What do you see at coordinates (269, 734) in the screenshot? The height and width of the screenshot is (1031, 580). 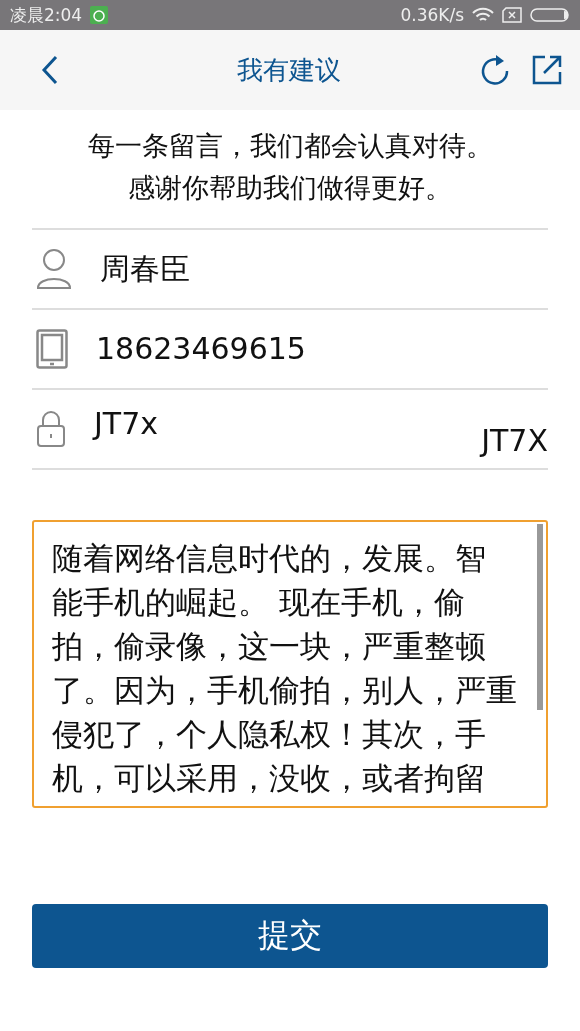 I see `message-text-line: 侵犯了，个人隐私权！其次，手` at bounding box center [269, 734].